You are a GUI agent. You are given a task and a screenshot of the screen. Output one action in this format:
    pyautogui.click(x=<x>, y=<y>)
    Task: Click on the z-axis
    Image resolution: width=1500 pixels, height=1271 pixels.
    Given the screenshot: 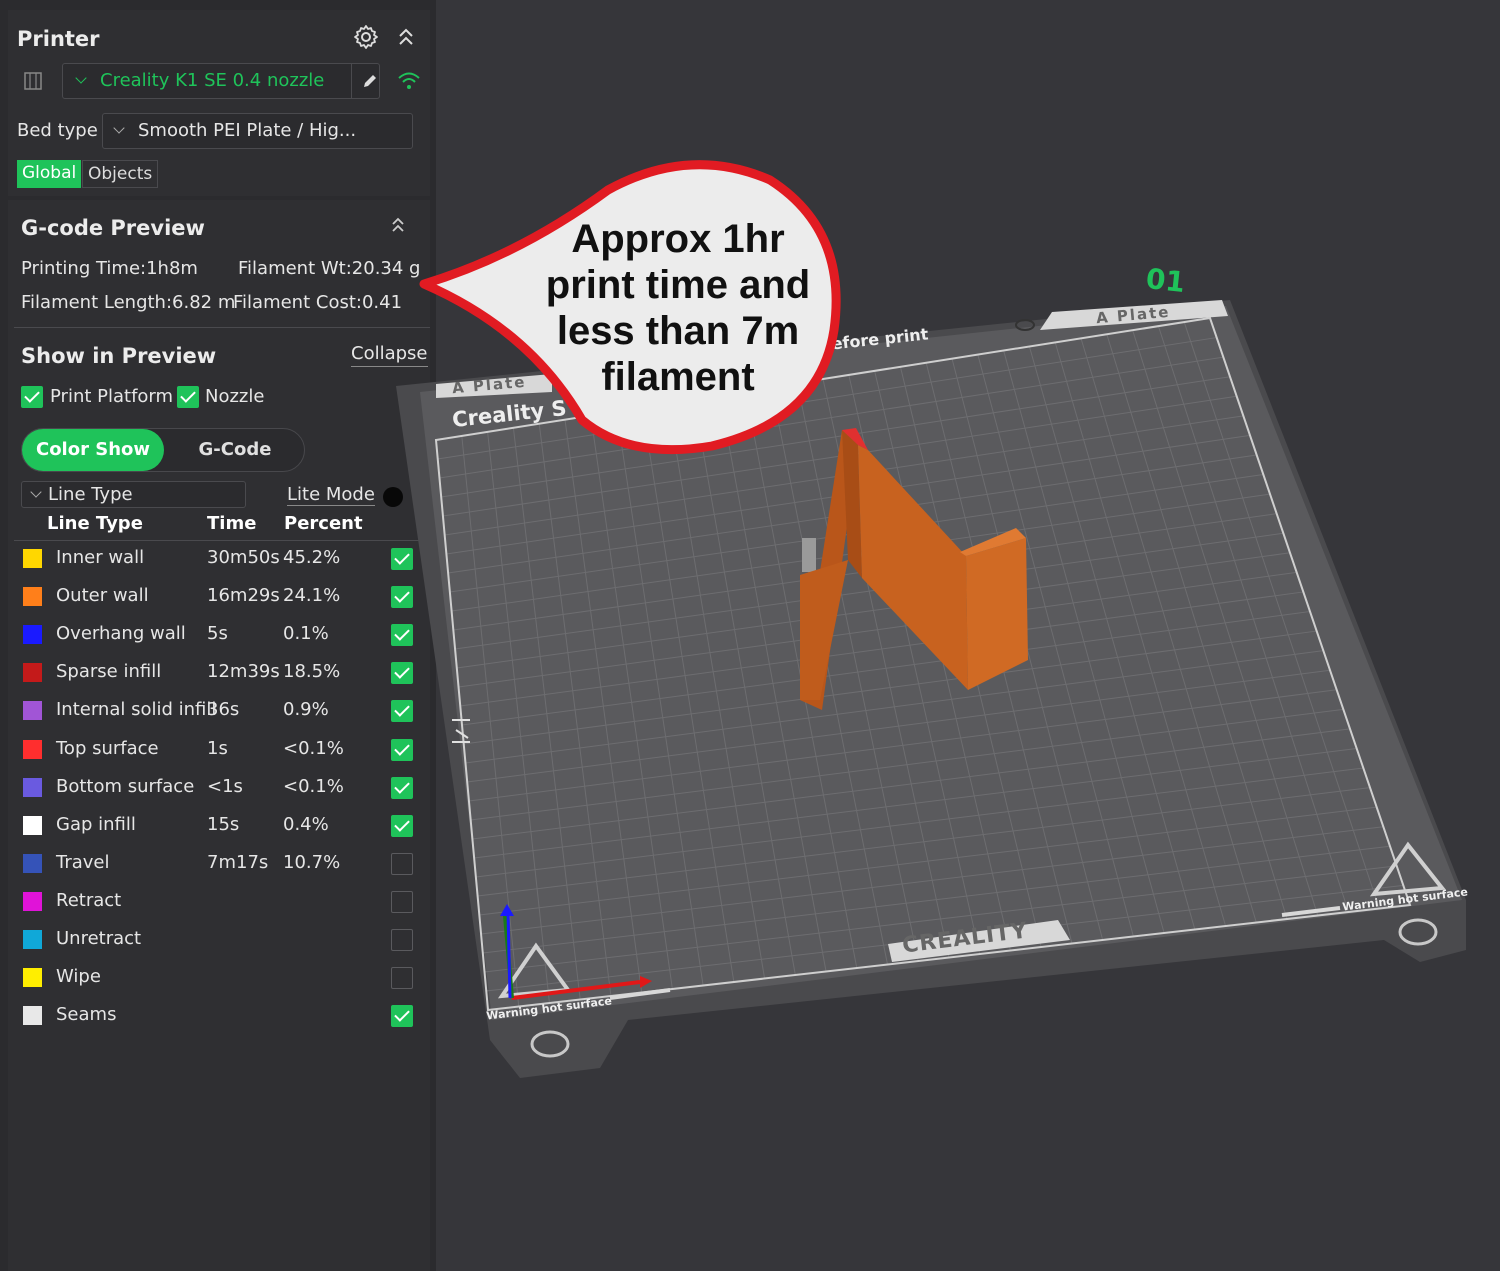 What is the action you would take?
    pyautogui.click(x=509, y=955)
    